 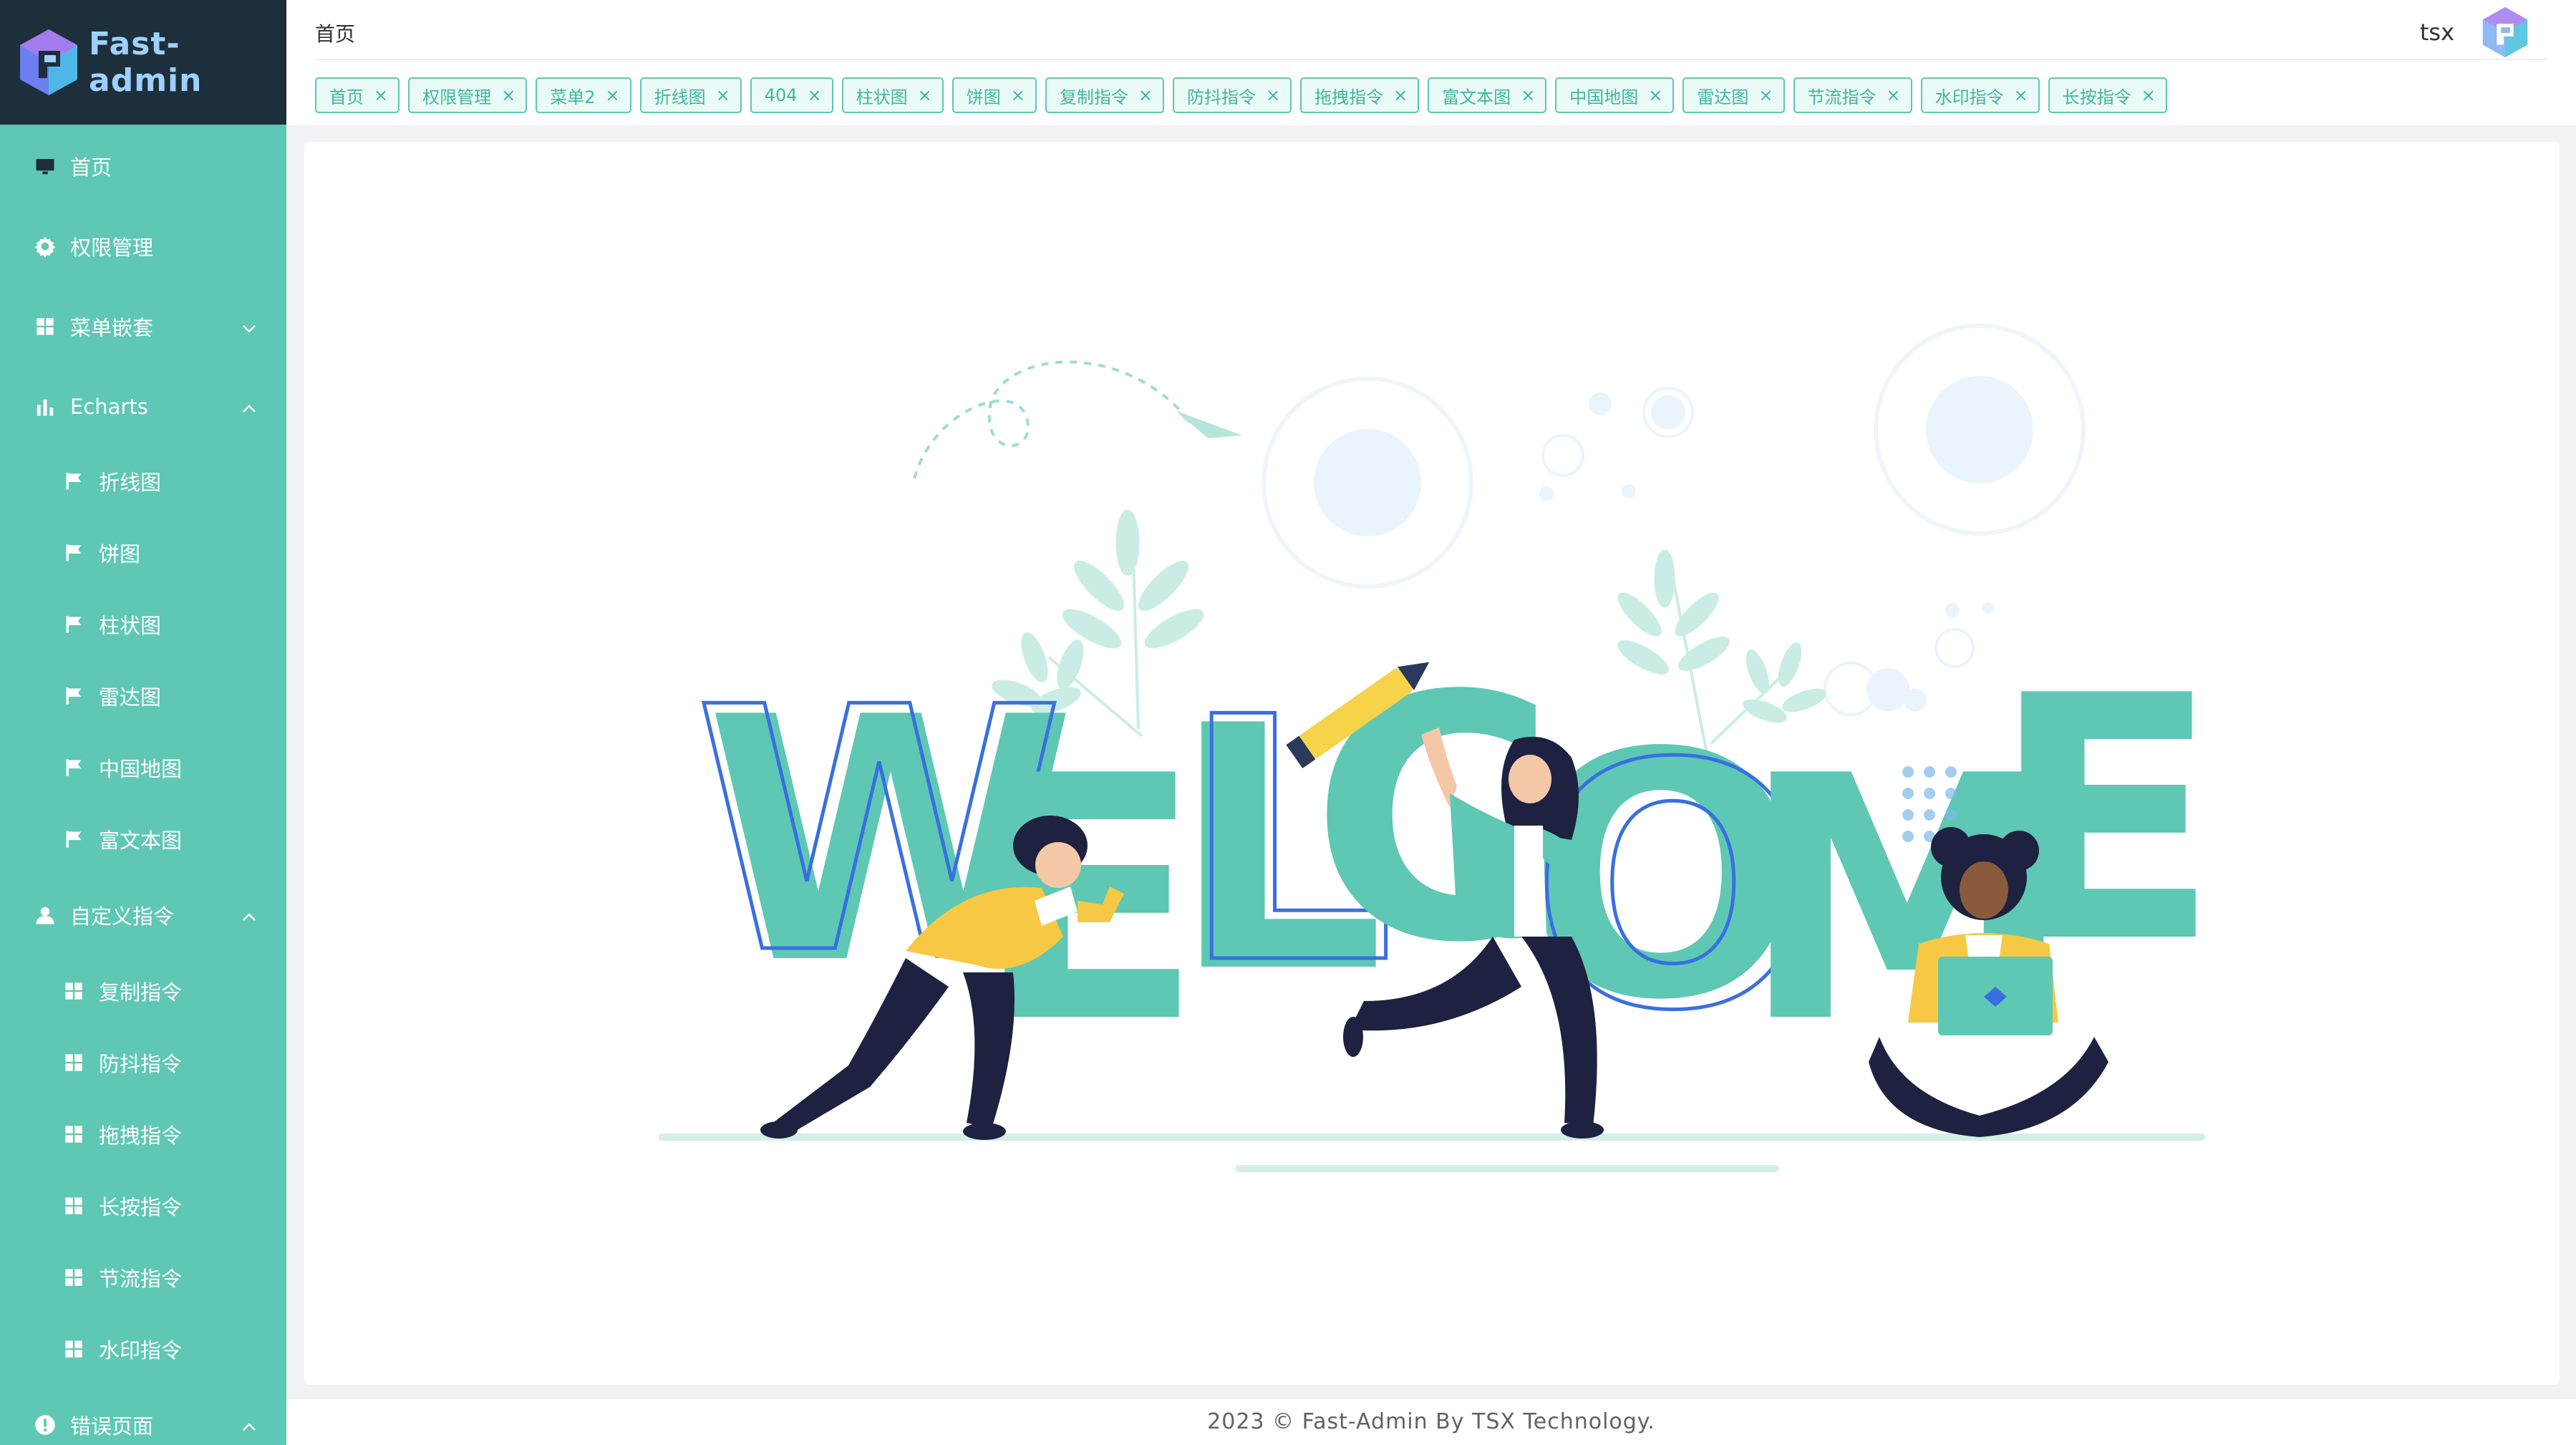 I want to click on breadcrumb: 首页, so click(x=335, y=33).